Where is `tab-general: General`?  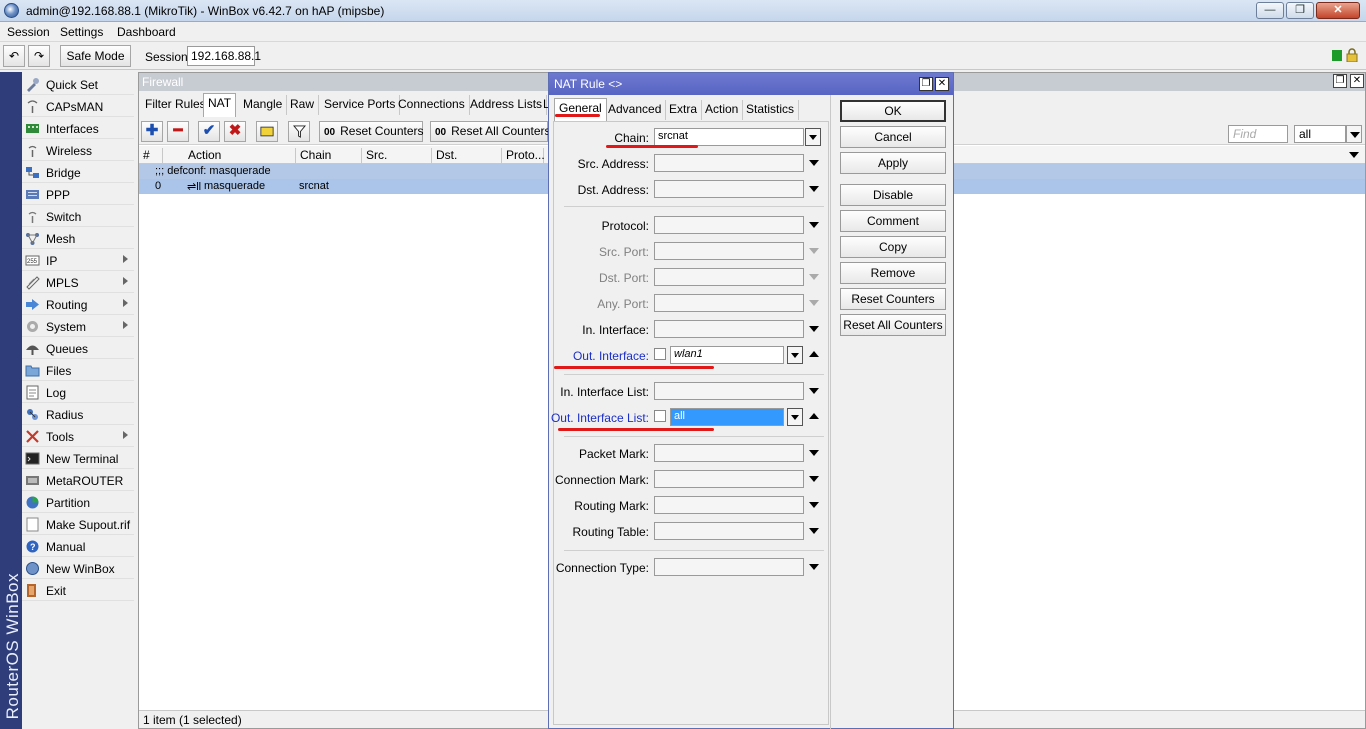
tab-general: General is located at coordinates (580, 109).